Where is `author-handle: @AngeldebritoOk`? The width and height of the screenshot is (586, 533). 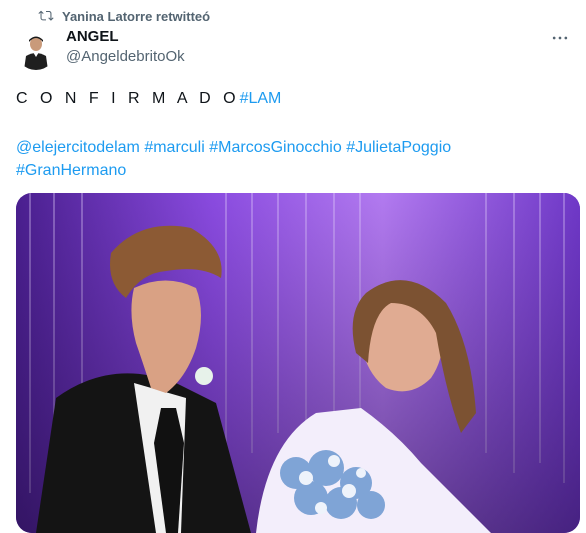 author-handle: @AngeldebritoOk is located at coordinates (125, 56).